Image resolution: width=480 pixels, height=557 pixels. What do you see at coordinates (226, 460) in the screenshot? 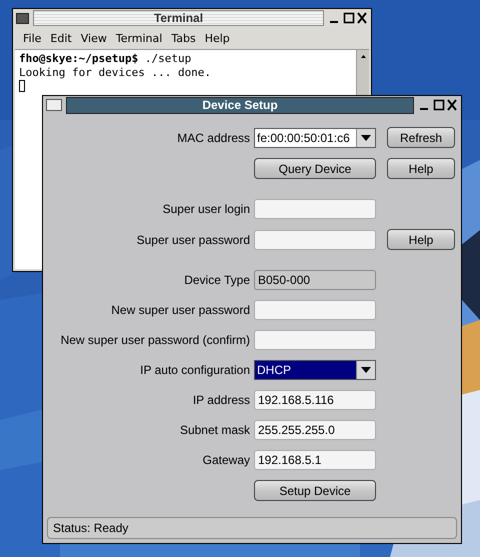
I see `field-label: Gateway` at bounding box center [226, 460].